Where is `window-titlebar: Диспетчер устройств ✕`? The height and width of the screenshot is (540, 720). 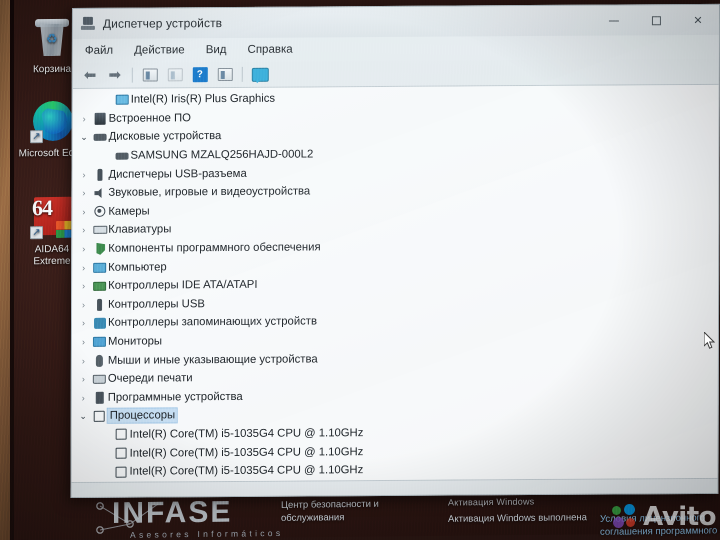 window-titlebar: Диспетчер устройств ✕ is located at coordinates (395, 21).